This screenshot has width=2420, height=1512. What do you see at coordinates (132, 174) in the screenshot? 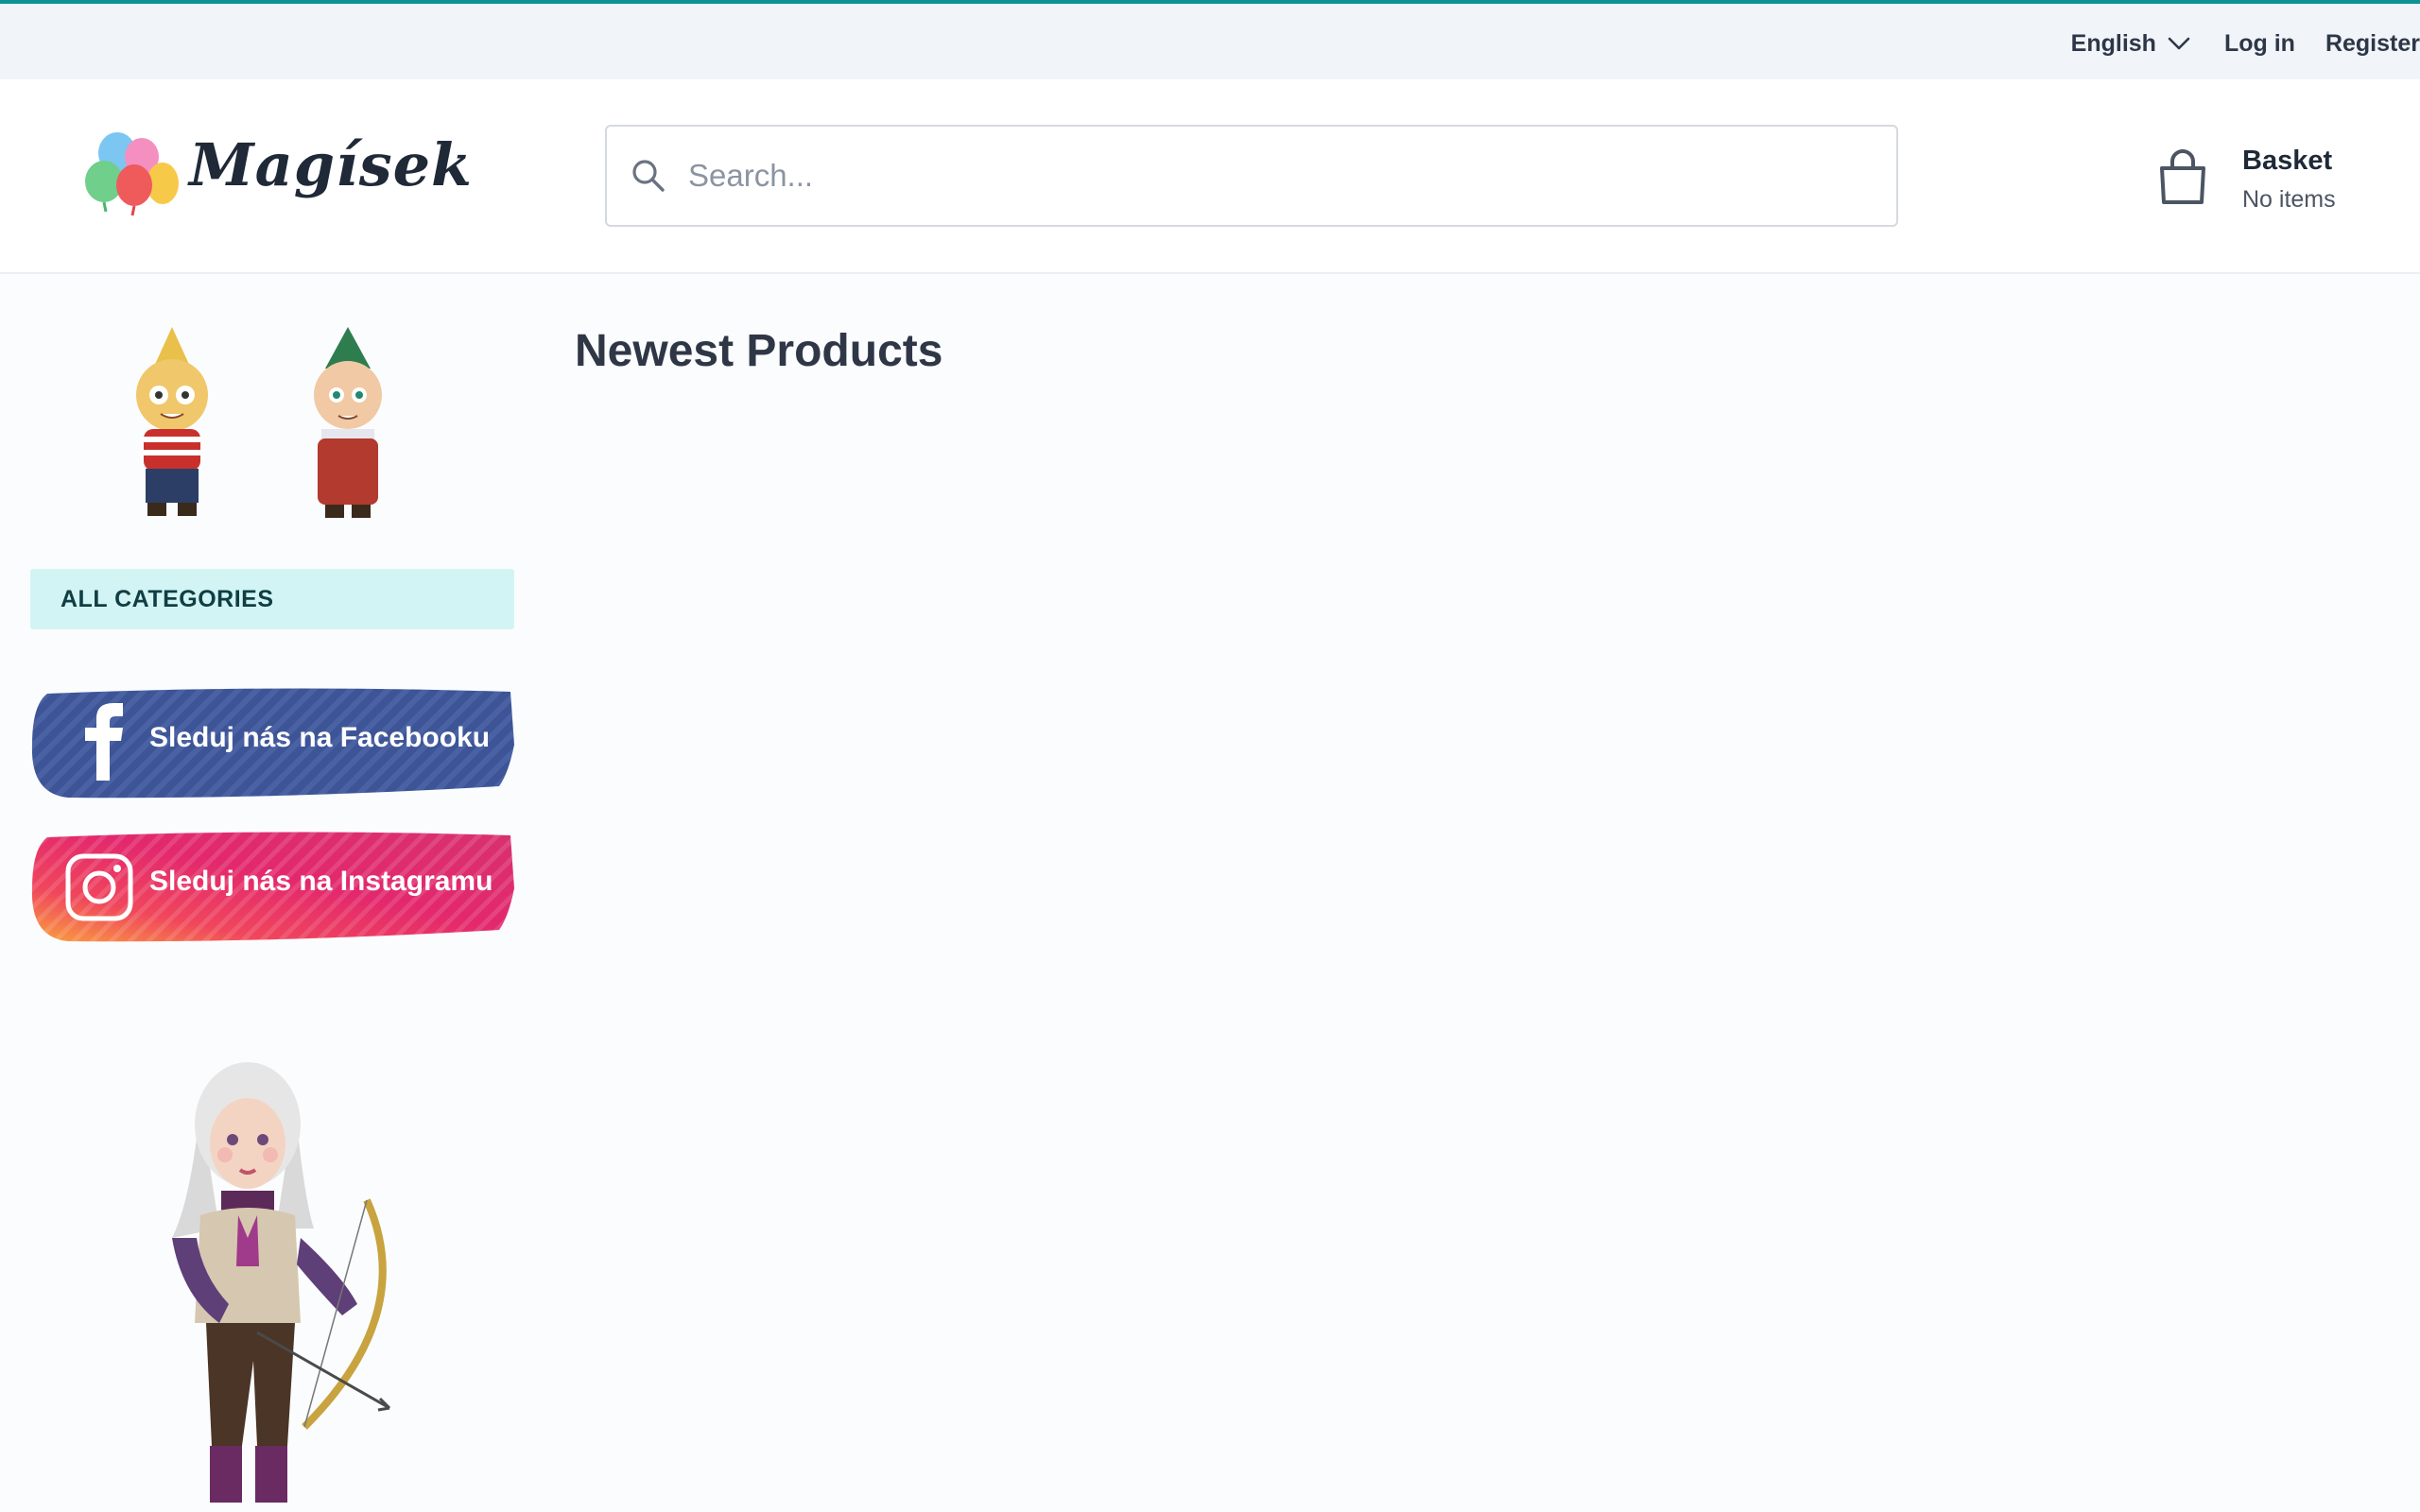
I see `balloons-icon` at bounding box center [132, 174].